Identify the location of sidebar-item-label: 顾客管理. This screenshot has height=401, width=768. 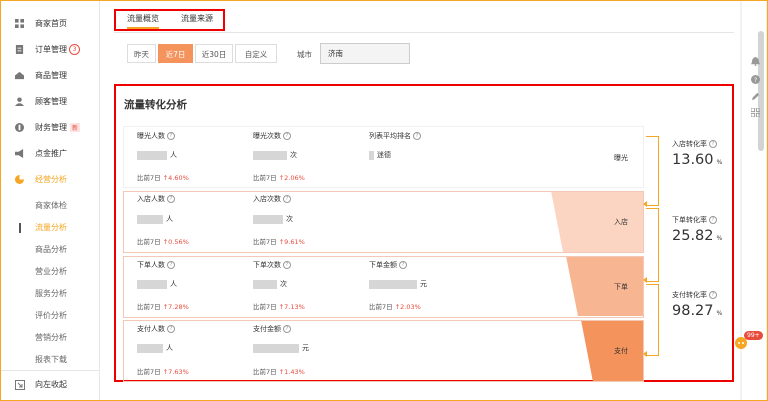
(51, 101).